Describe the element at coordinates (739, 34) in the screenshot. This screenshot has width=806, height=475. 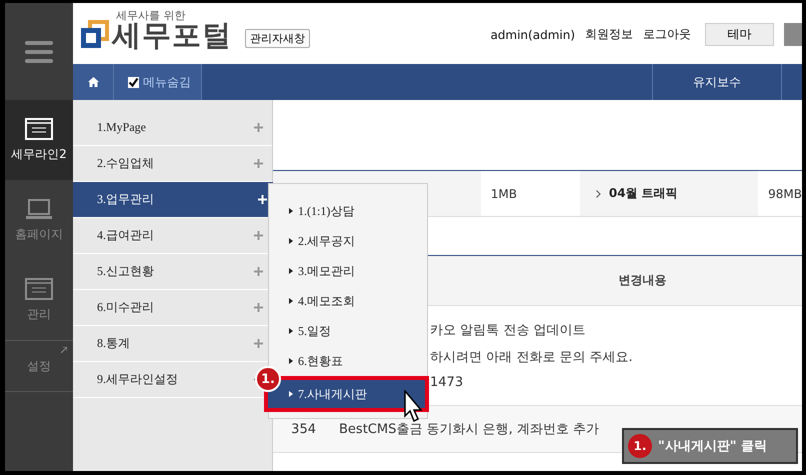
I see `theme-button: 테마` at that location.